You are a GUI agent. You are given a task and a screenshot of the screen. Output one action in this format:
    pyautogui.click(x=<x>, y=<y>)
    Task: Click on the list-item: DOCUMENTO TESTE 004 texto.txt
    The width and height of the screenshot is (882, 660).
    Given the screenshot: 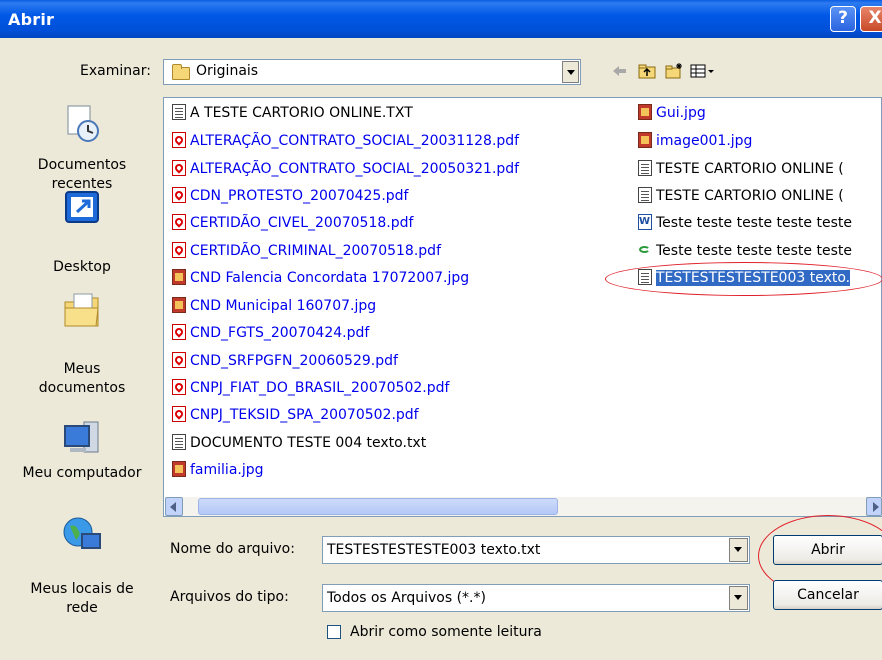 What is the action you would take?
    pyautogui.click(x=299, y=443)
    